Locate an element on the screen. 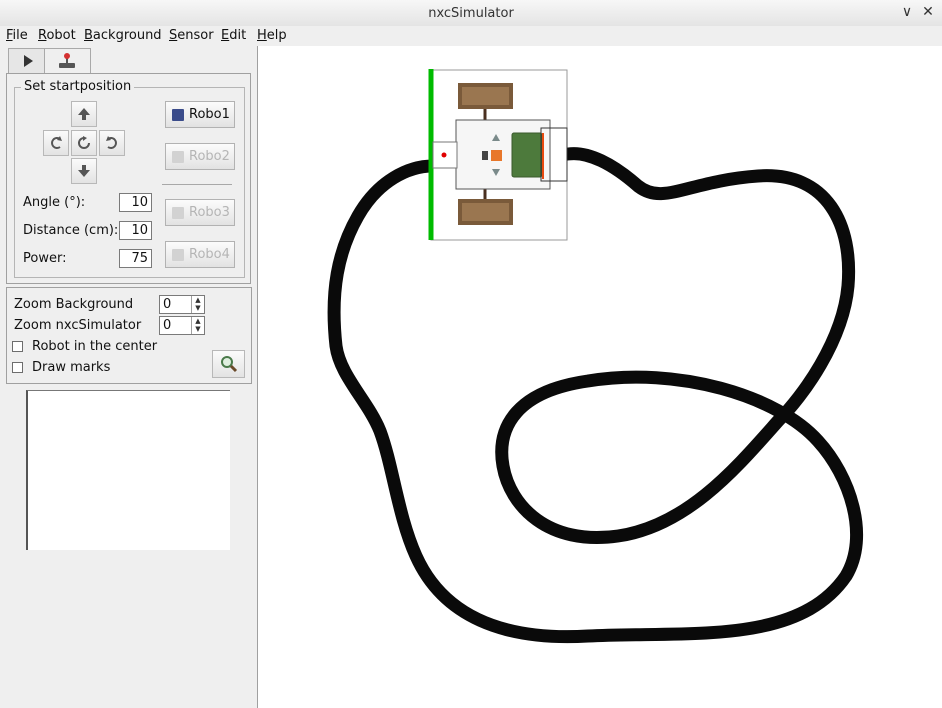 The width and height of the screenshot is (942, 708). robo4-label: Robo4 is located at coordinates (209, 254).